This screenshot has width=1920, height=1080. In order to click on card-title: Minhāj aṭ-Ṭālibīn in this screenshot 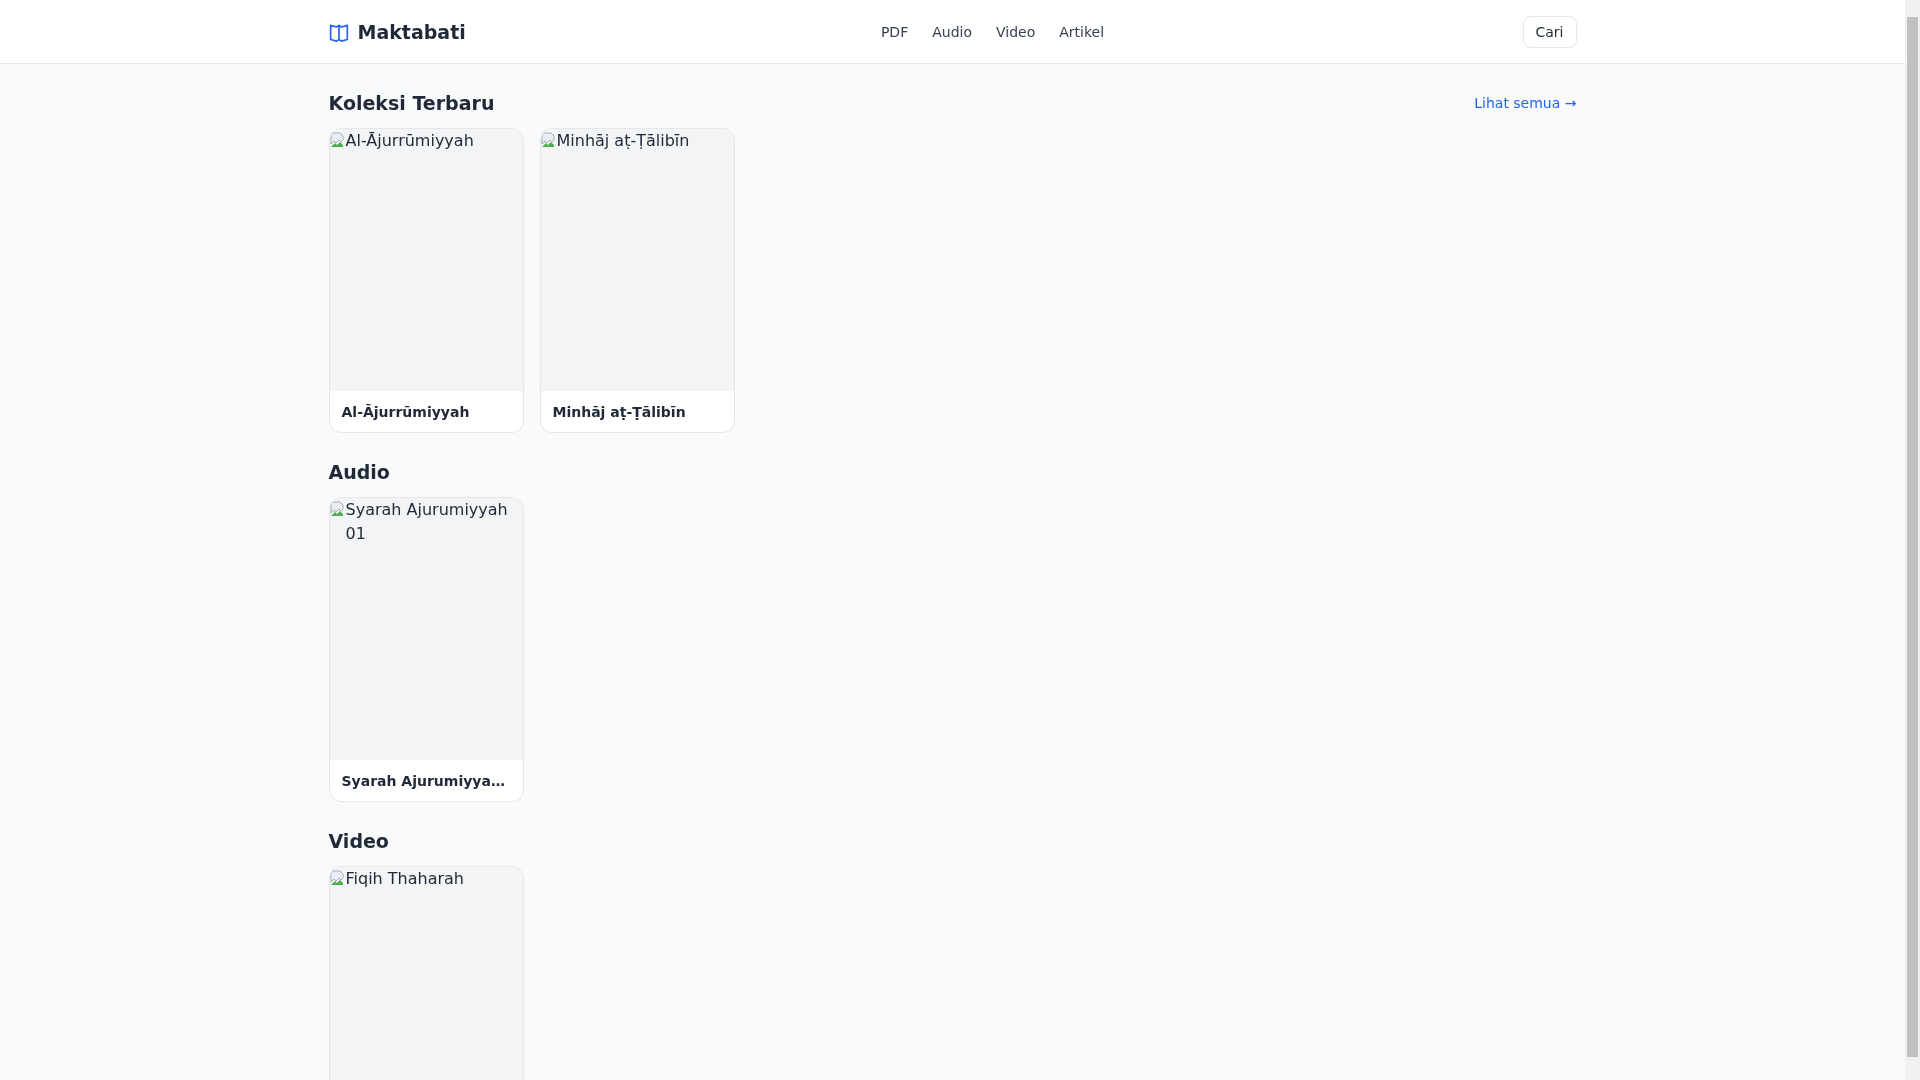, I will do `click(619, 412)`.